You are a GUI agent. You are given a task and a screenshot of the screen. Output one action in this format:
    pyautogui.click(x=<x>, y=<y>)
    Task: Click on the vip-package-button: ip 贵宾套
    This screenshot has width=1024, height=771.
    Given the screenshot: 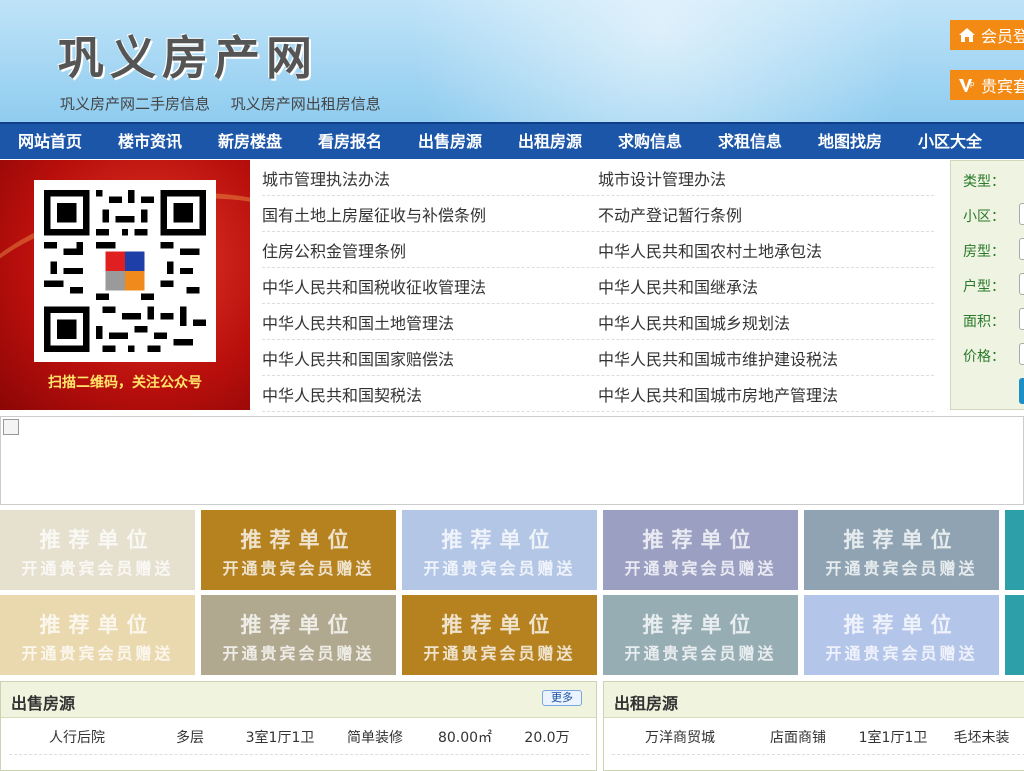 What is the action you would take?
    pyautogui.click(x=987, y=85)
    